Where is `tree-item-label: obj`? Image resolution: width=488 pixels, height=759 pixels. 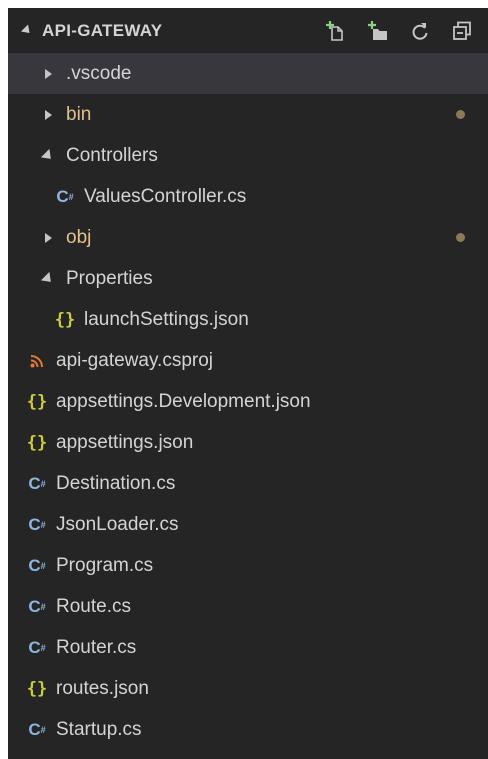 tree-item-label: obj is located at coordinates (79, 237).